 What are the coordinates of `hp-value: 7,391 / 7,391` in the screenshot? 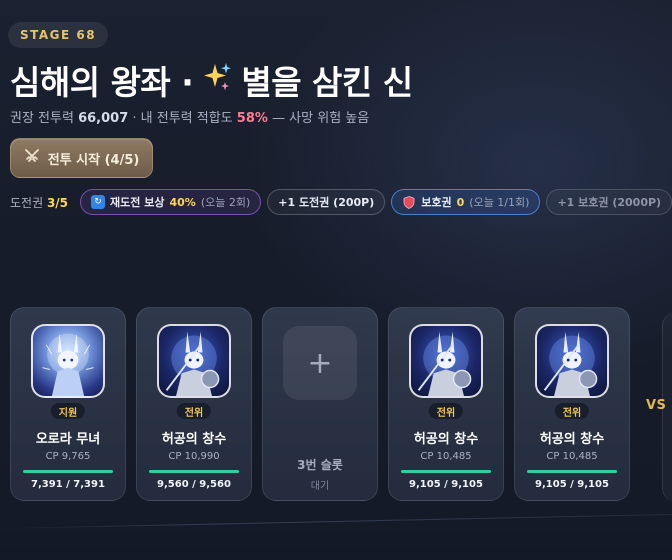 It's located at (68, 484).